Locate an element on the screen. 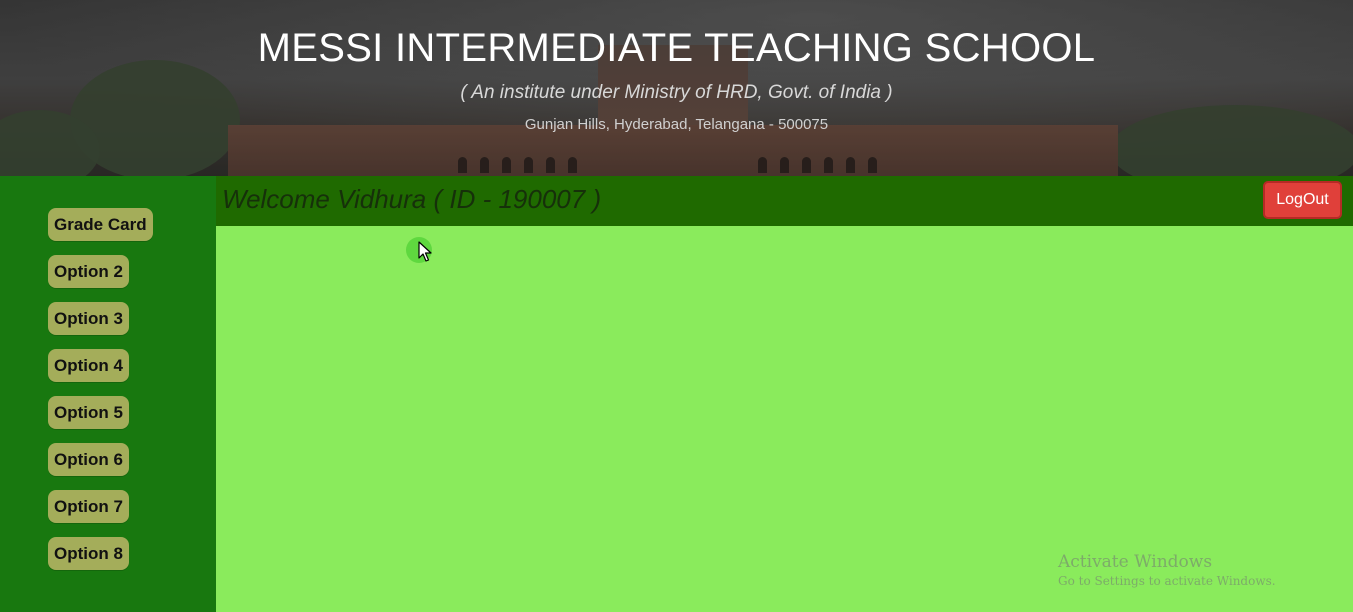  mouse-pointer-icon is located at coordinates (425, 251).